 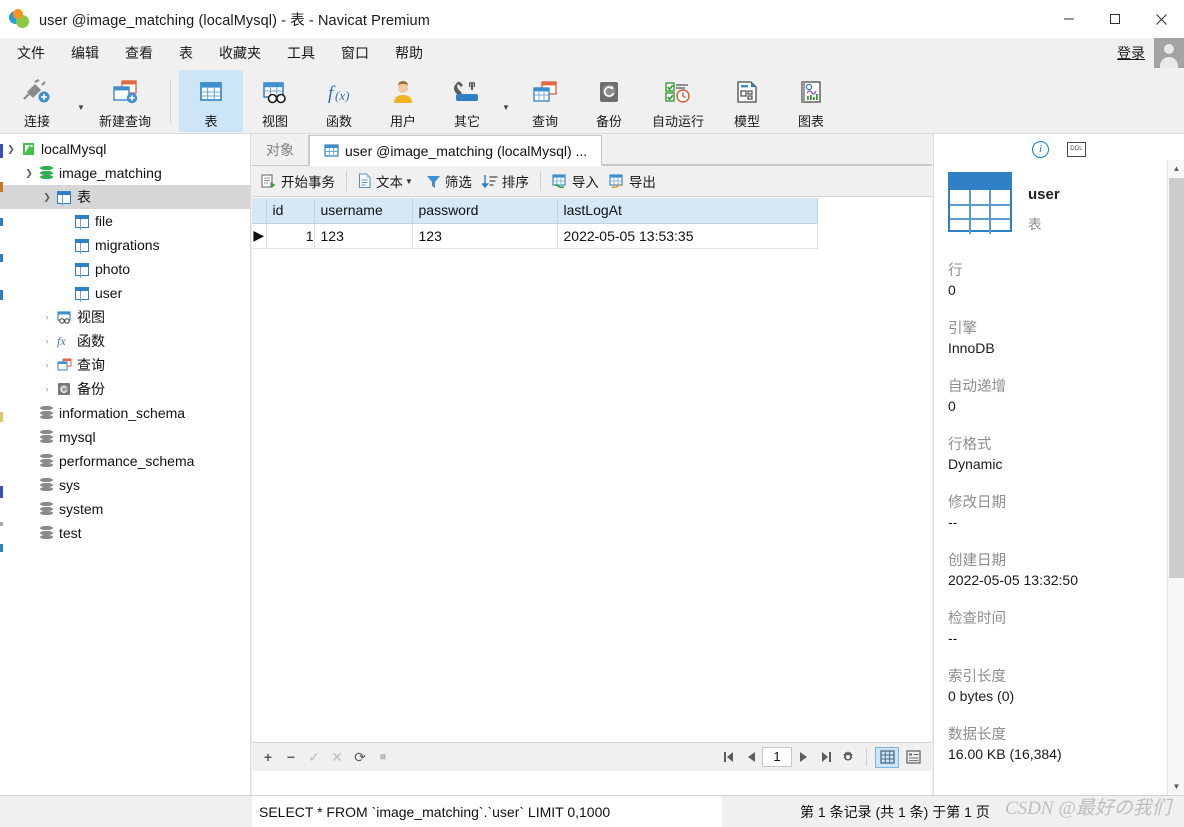 What do you see at coordinates (1040, 149) in the screenshot?
I see `info-icon: i` at bounding box center [1040, 149].